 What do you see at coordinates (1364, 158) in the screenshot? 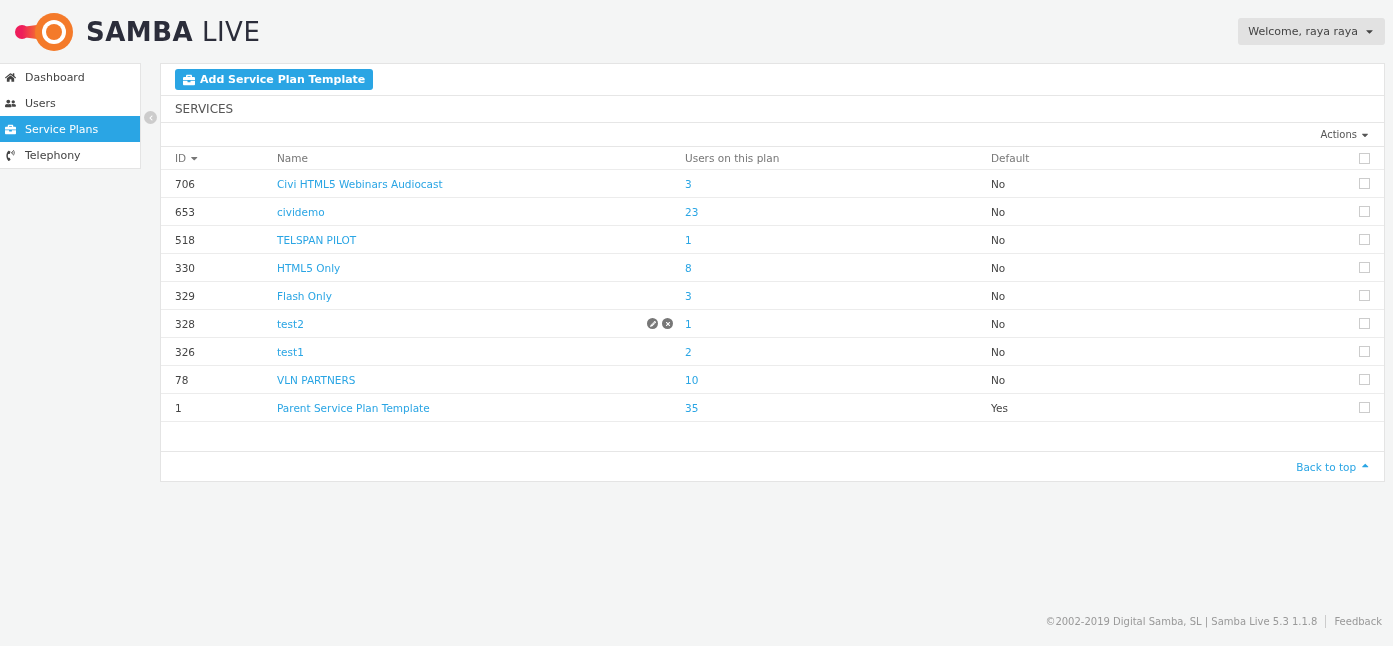
I see `select-all-checkbox` at bounding box center [1364, 158].